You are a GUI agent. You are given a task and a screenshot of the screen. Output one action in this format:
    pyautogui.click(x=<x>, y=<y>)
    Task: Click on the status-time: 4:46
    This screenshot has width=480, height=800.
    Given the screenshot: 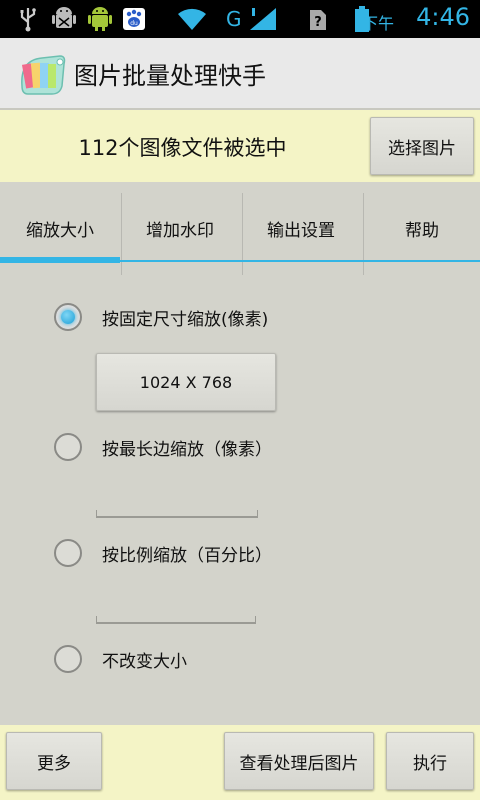 What is the action you would take?
    pyautogui.click(x=443, y=17)
    